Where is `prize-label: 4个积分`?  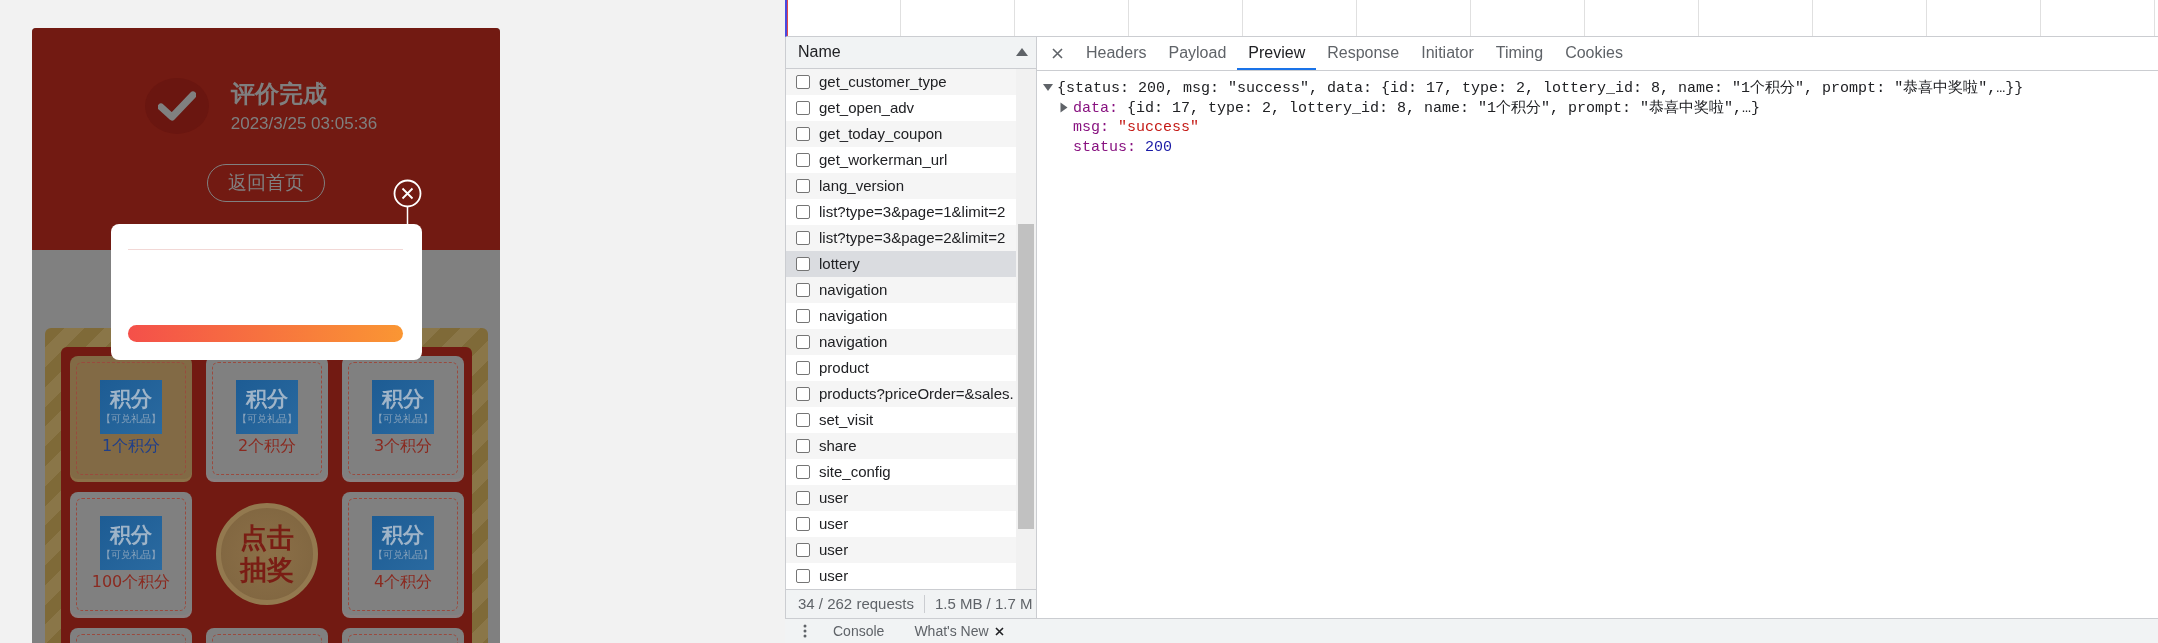 prize-label: 4个积分 is located at coordinates (403, 582).